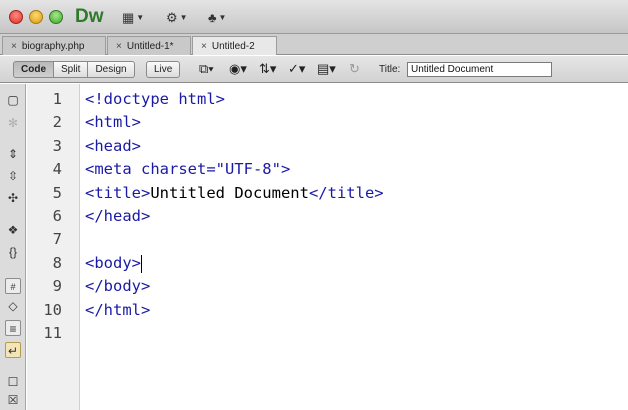 The height and width of the screenshot is (410, 628). I want to click on code-line: <!doctype html>, so click(155, 99).